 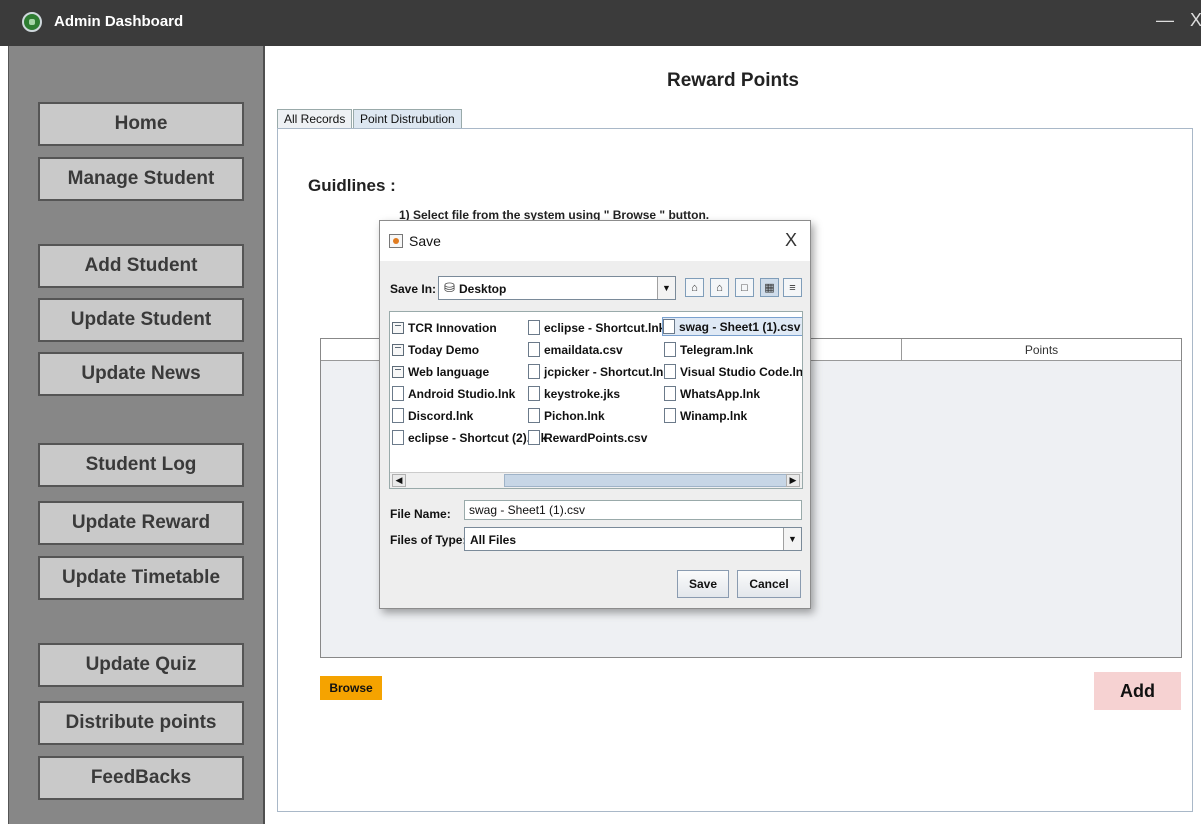 What do you see at coordinates (396, 241) in the screenshot?
I see `java-icon` at bounding box center [396, 241].